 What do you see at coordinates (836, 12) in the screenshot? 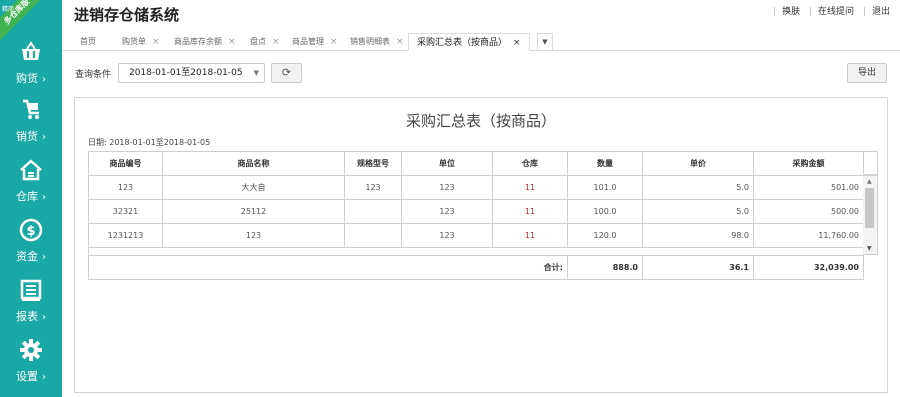
I see `online-help-link: 在线提问` at bounding box center [836, 12].